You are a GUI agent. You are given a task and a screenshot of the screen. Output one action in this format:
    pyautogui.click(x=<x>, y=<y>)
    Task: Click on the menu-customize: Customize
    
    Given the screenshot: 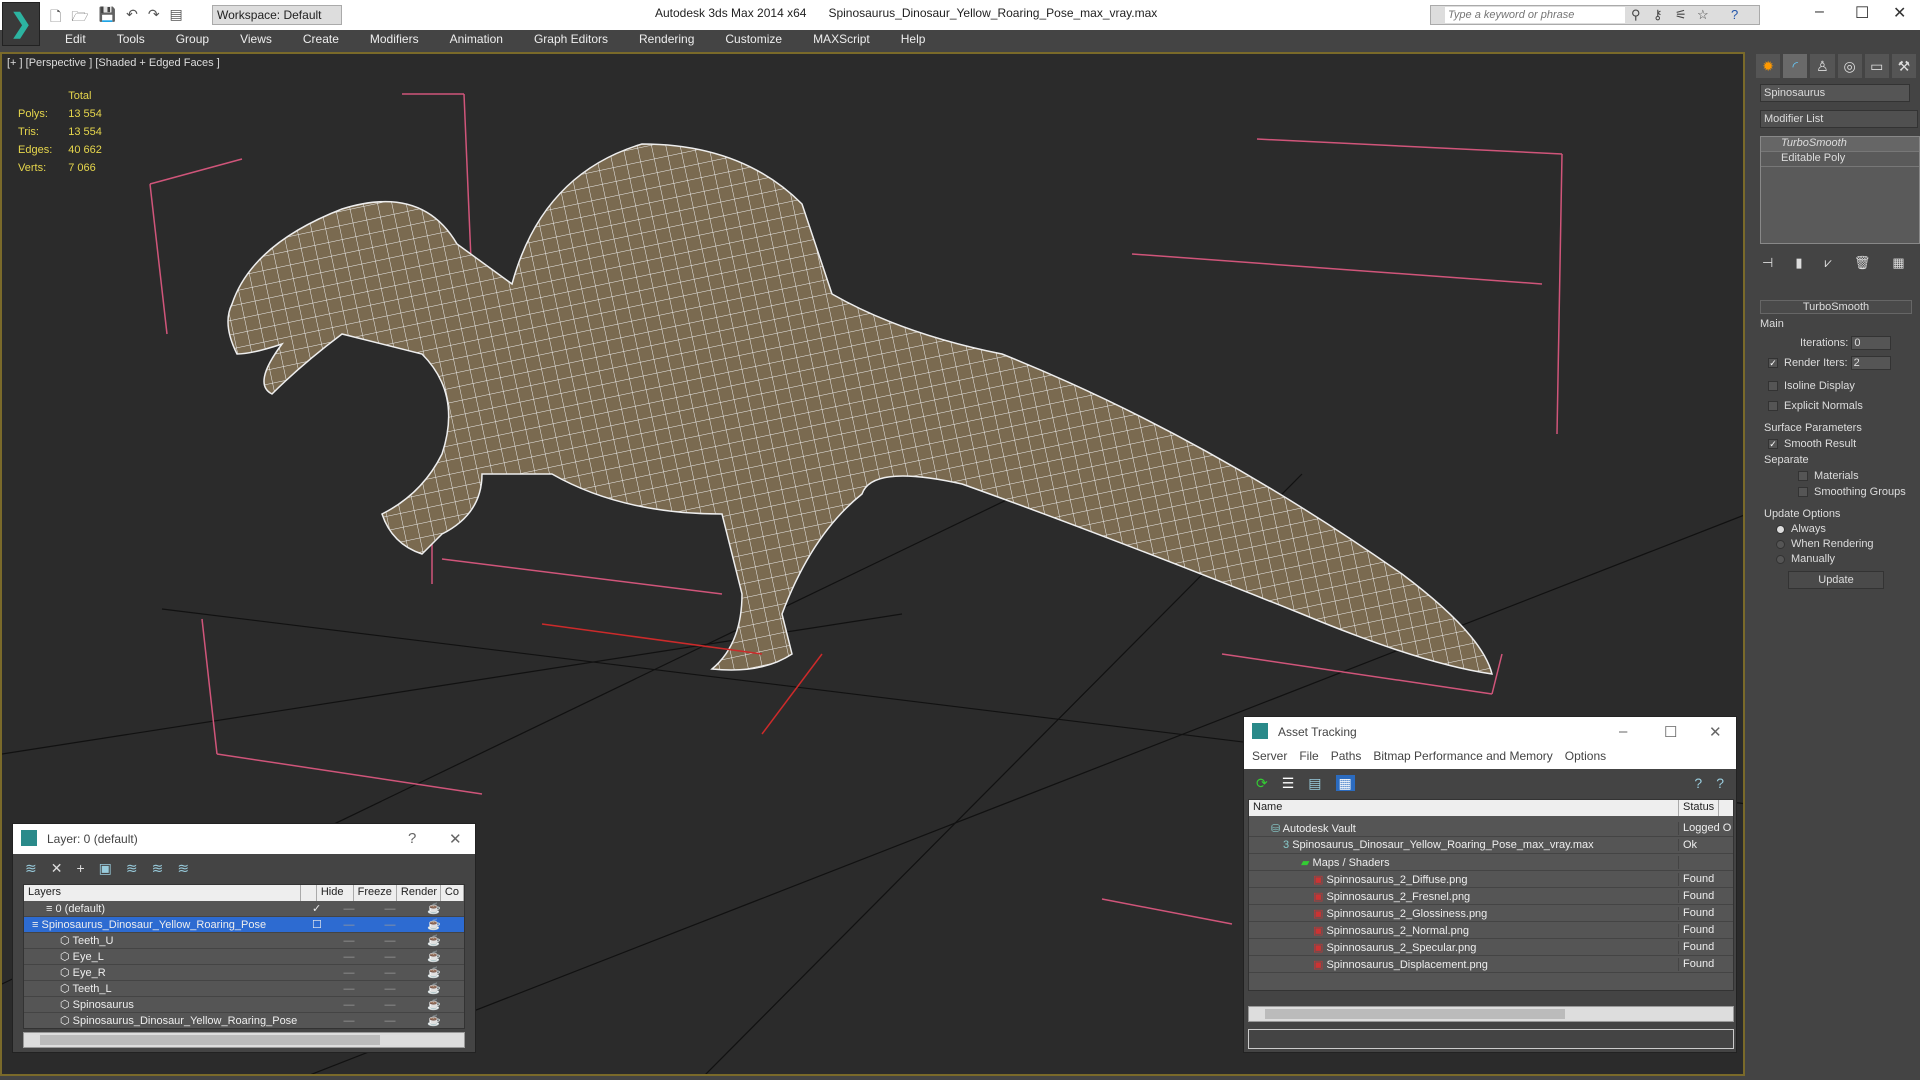 What is the action you would take?
    pyautogui.click(x=748, y=40)
    